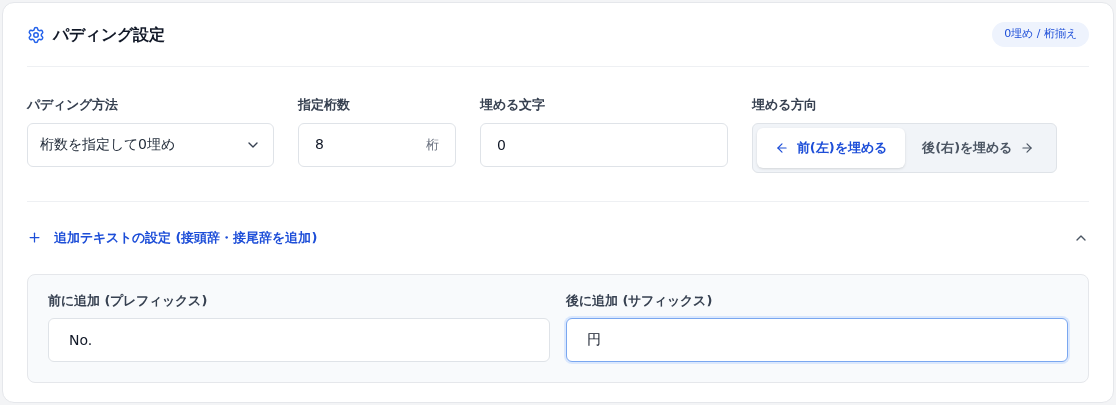  I want to click on method-select: 桁数を指定して0埋め, so click(150, 144).